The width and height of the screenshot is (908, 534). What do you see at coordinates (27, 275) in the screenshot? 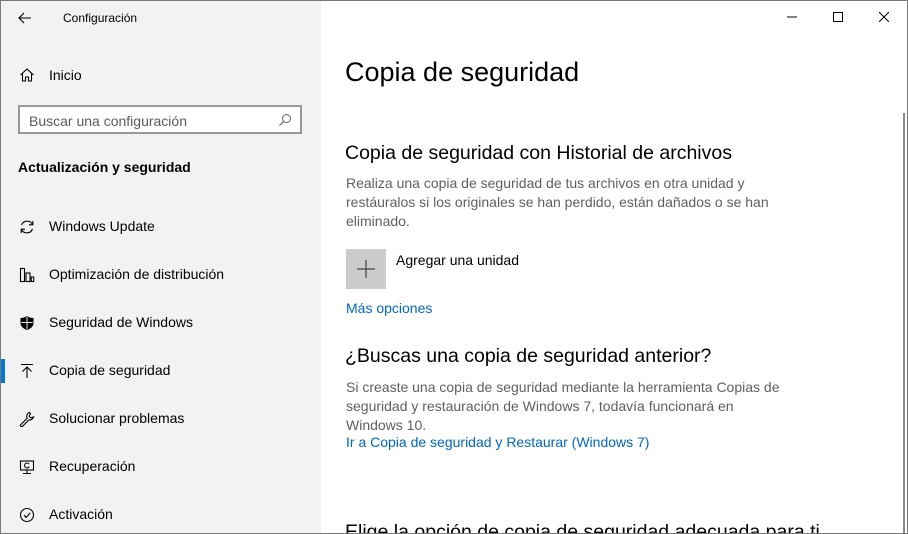
I see `delivery-optimization-icon` at bounding box center [27, 275].